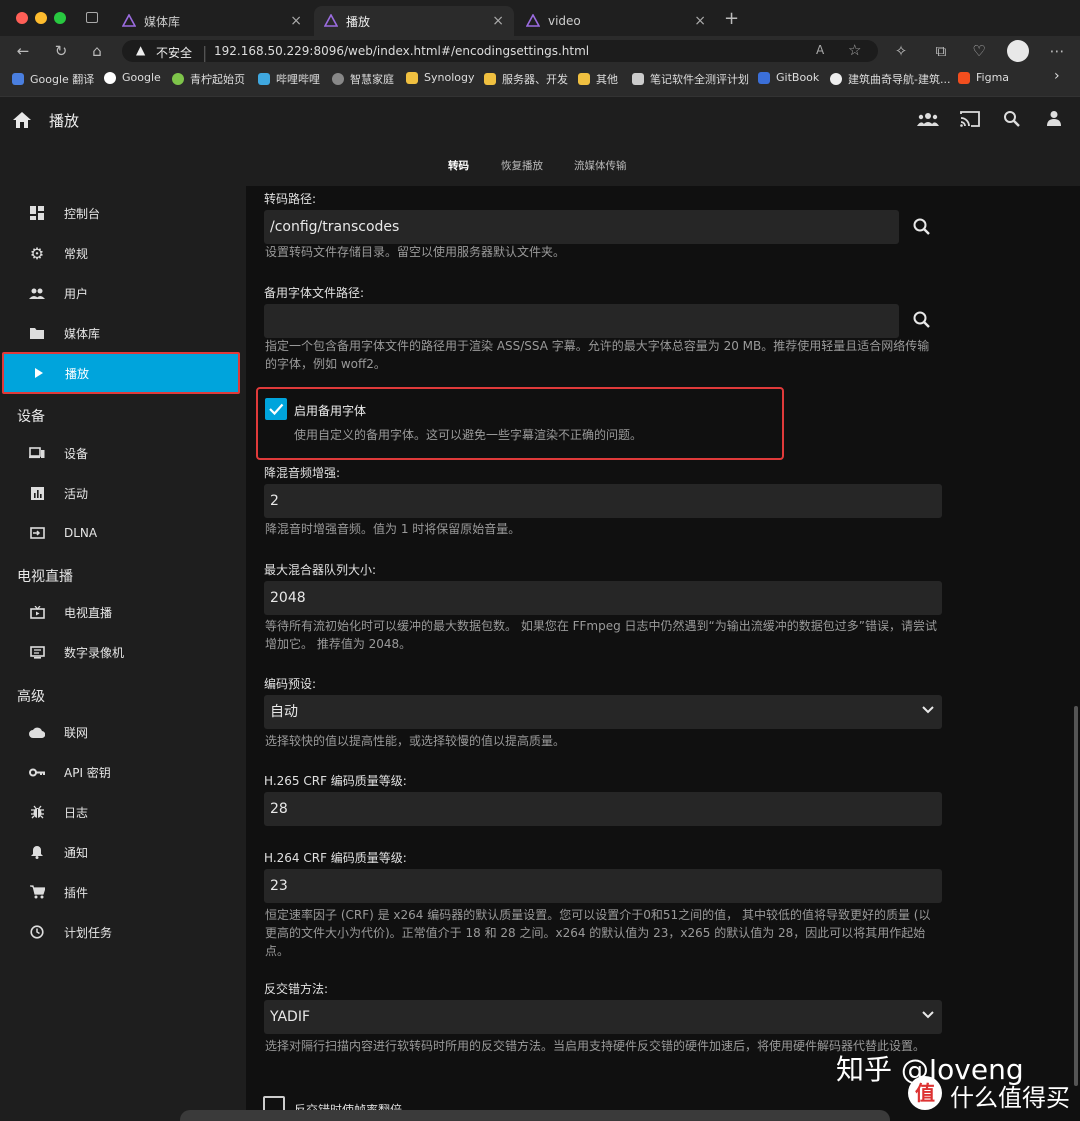 Image resolution: width=1080 pixels, height=1121 pixels. I want to click on deinterlace-select: YADIF, so click(603, 1017).